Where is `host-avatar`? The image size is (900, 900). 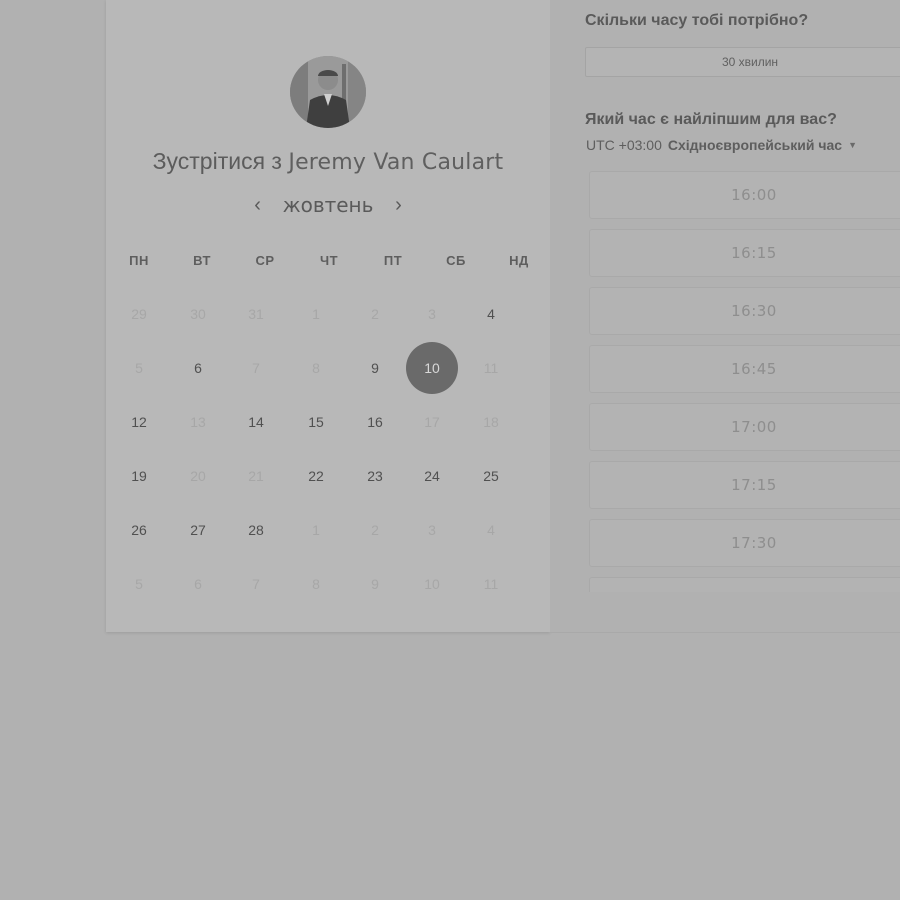
host-avatar is located at coordinates (328, 92).